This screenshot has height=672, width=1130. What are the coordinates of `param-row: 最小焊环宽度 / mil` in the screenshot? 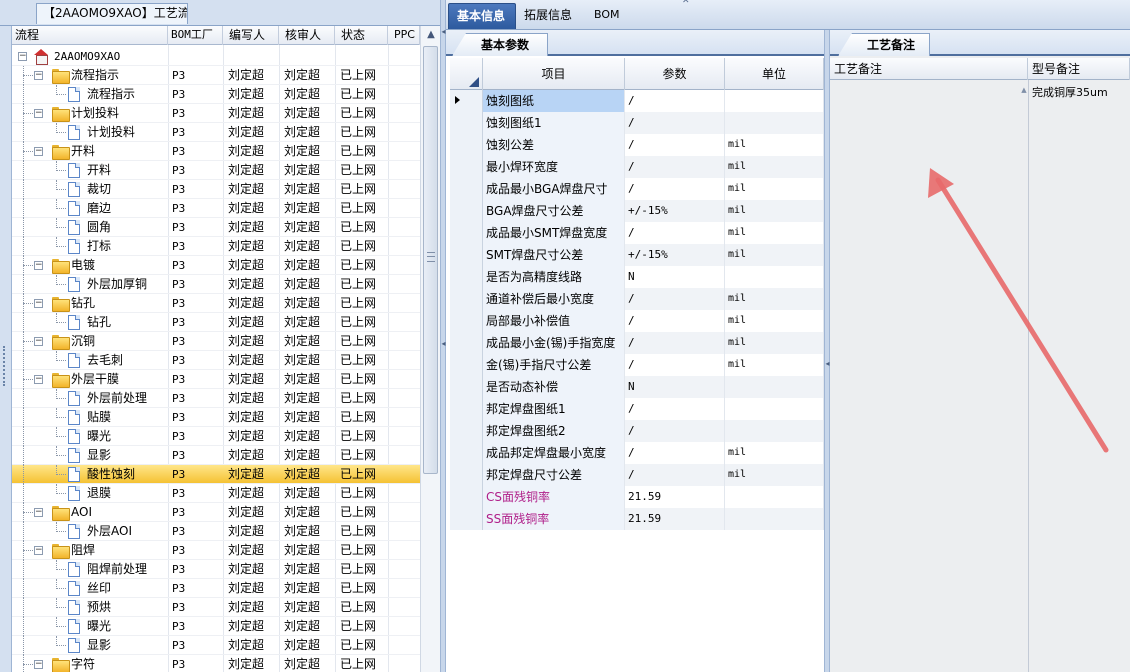 It's located at (637, 167).